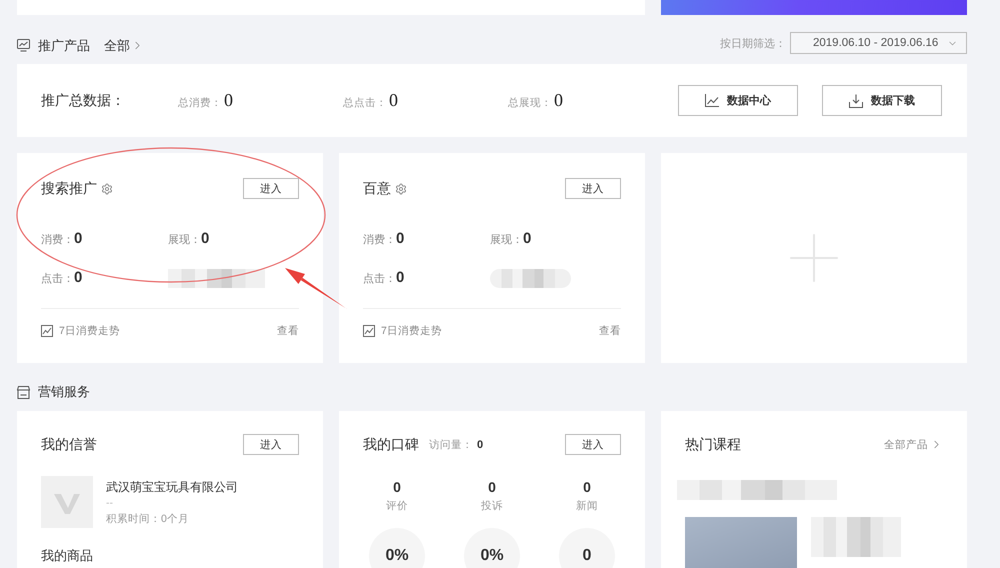 The height and width of the screenshot is (568, 1000). I want to click on stat-label: 总点击：, so click(365, 103).